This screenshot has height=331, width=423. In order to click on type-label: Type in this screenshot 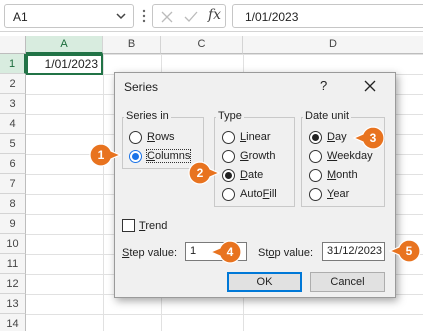, I will do `click(230, 116)`.